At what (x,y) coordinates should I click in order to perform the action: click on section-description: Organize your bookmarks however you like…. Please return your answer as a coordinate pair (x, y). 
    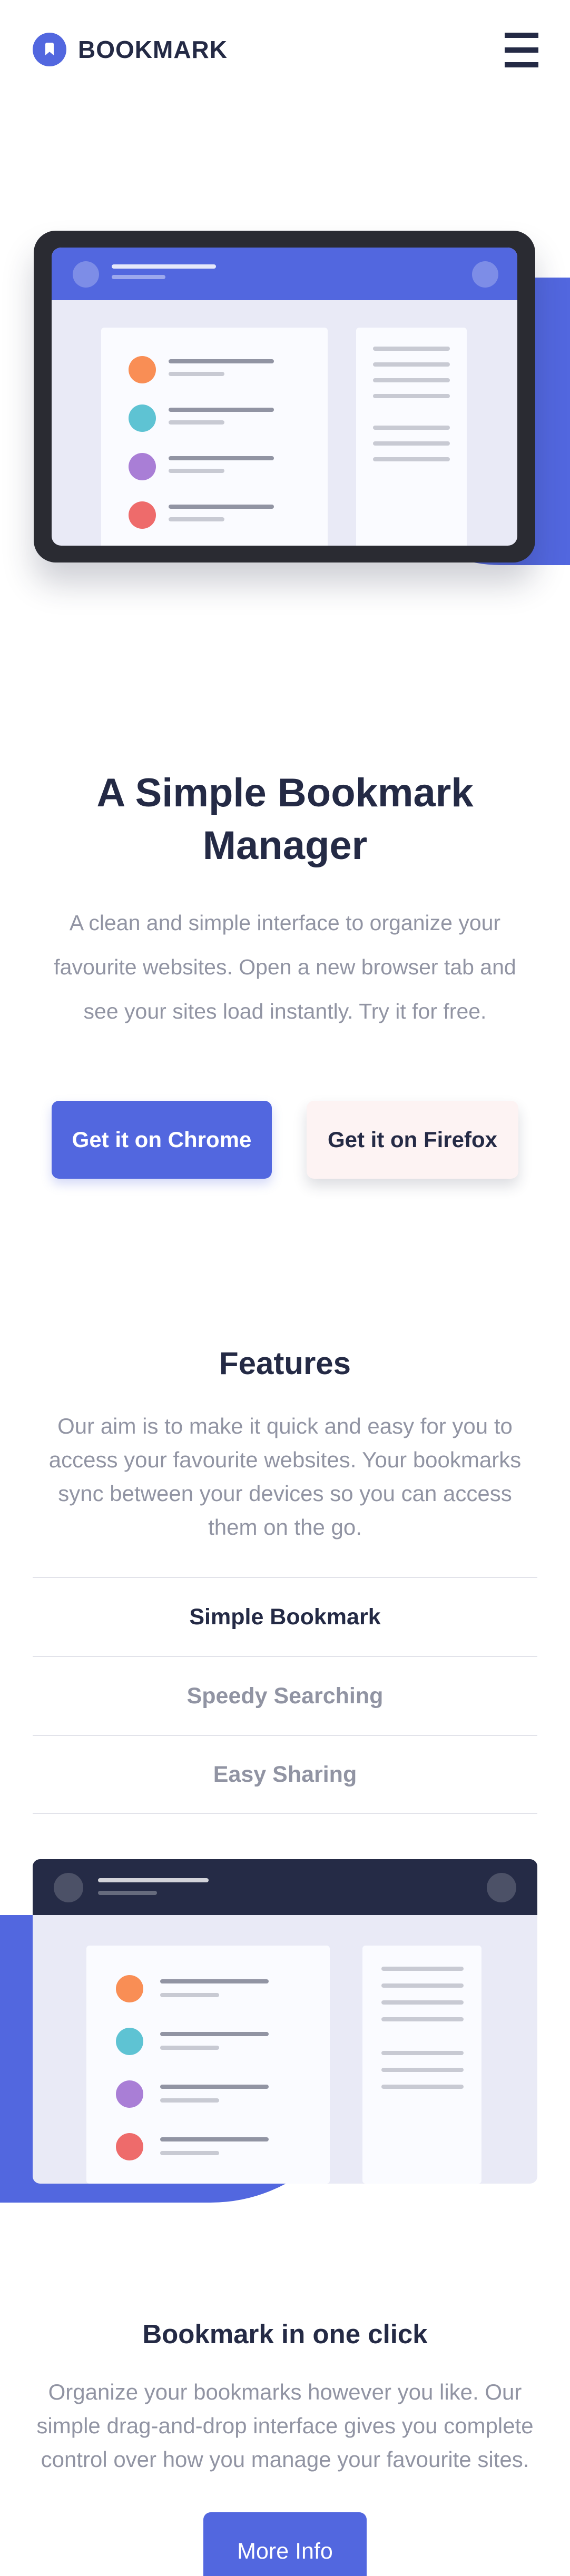
    Looking at the image, I should click on (285, 2426).